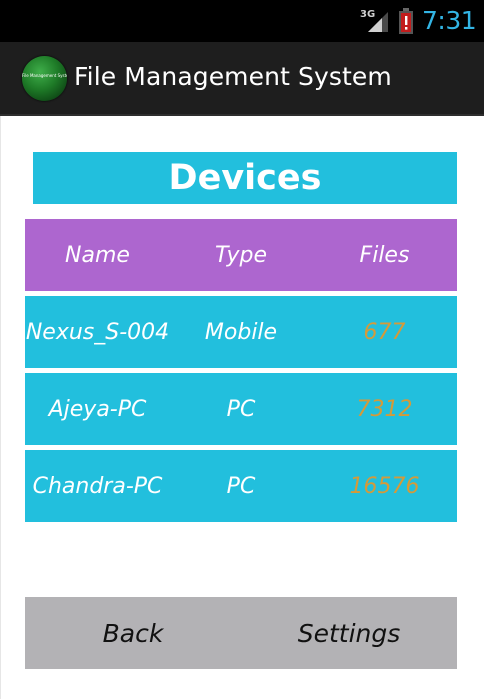 The width and height of the screenshot is (484, 699). What do you see at coordinates (245, 178) in the screenshot?
I see `devices-title: Devices` at bounding box center [245, 178].